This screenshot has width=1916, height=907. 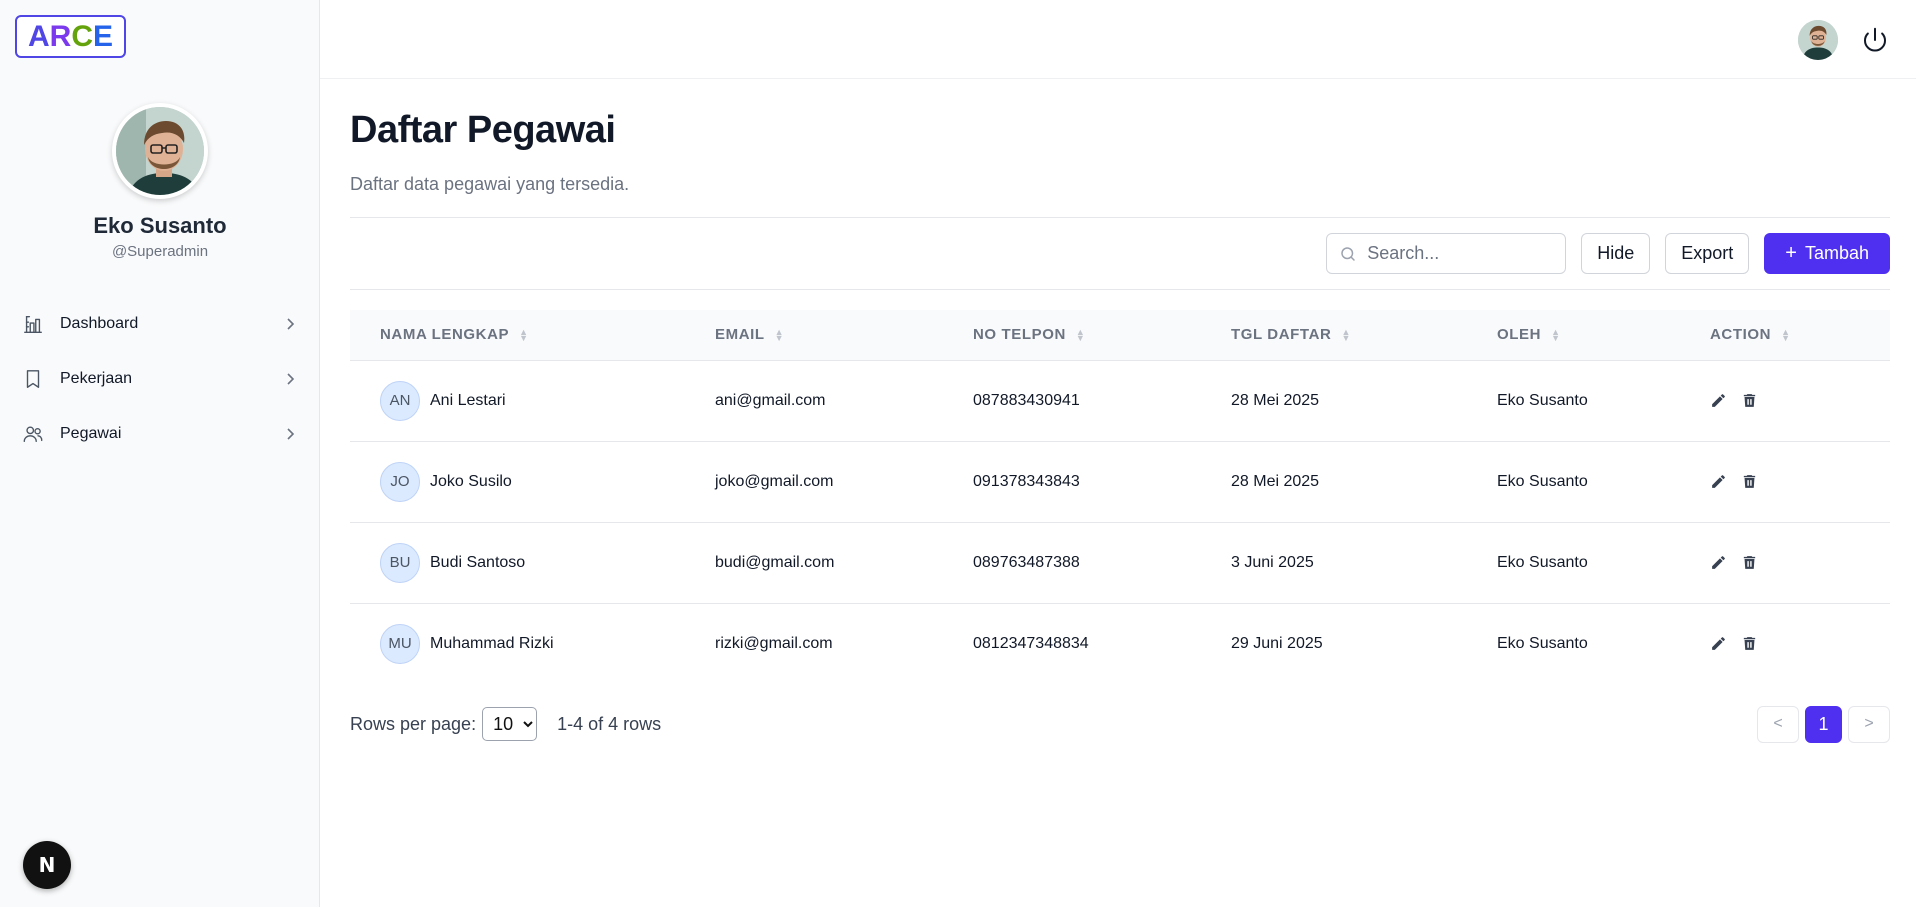 What do you see at coordinates (1616, 253) in the screenshot?
I see `hide-button: Hide` at bounding box center [1616, 253].